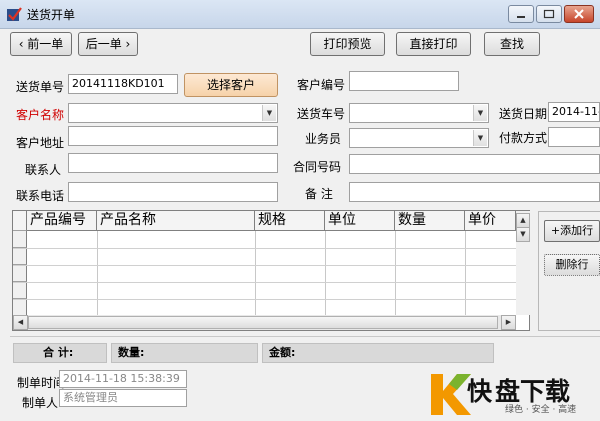 This screenshot has width=600, height=421. I want to click on add-row-button: +添加行, so click(572, 231).